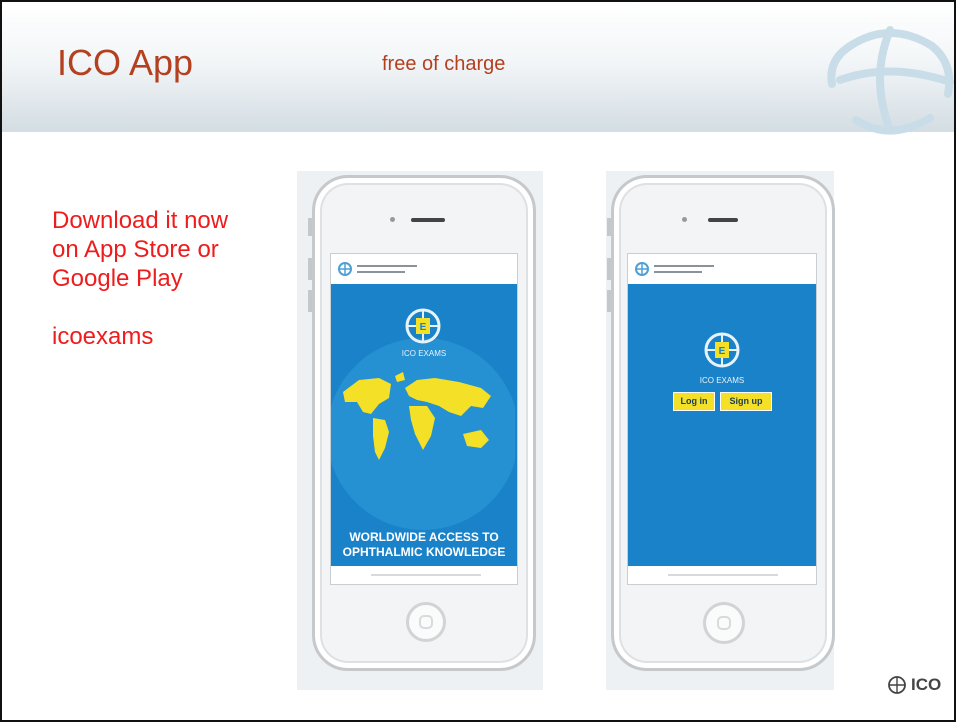  Describe the element at coordinates (890, 80) in the screenshot. I see `globe-logo-icon` at that location.